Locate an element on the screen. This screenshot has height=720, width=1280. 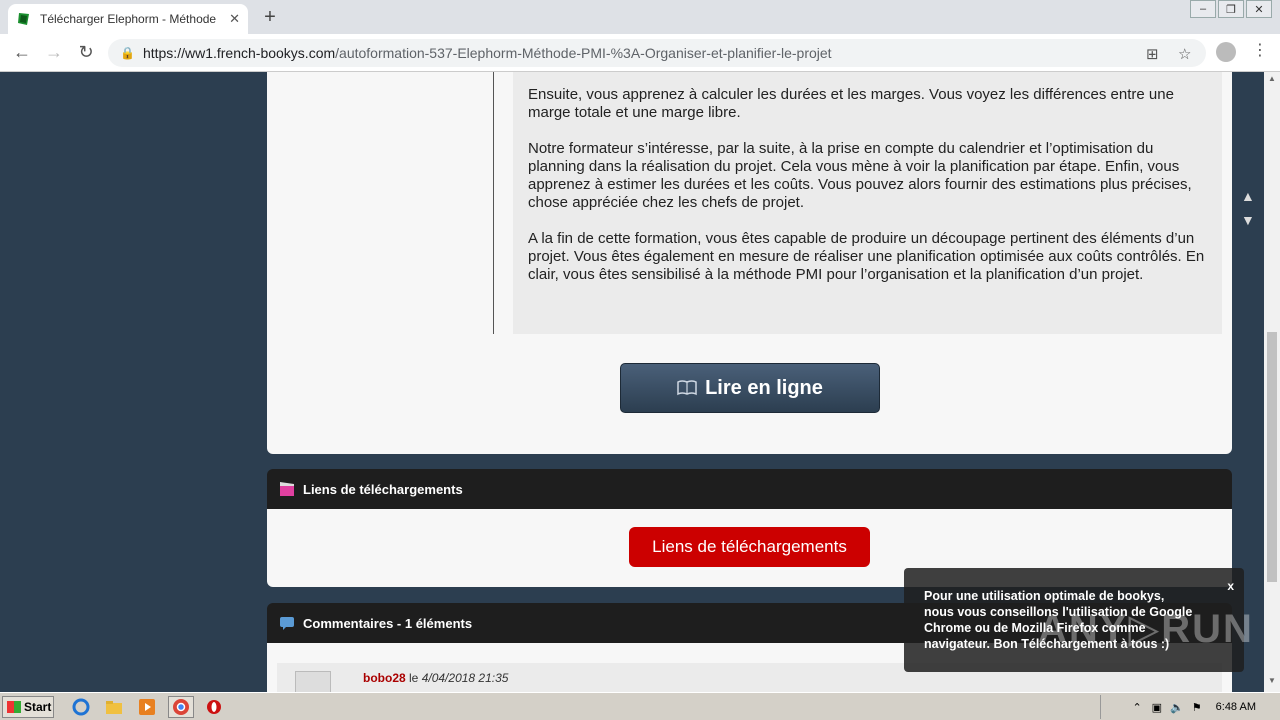
comment-le: le is located at coordinates (414, 678).